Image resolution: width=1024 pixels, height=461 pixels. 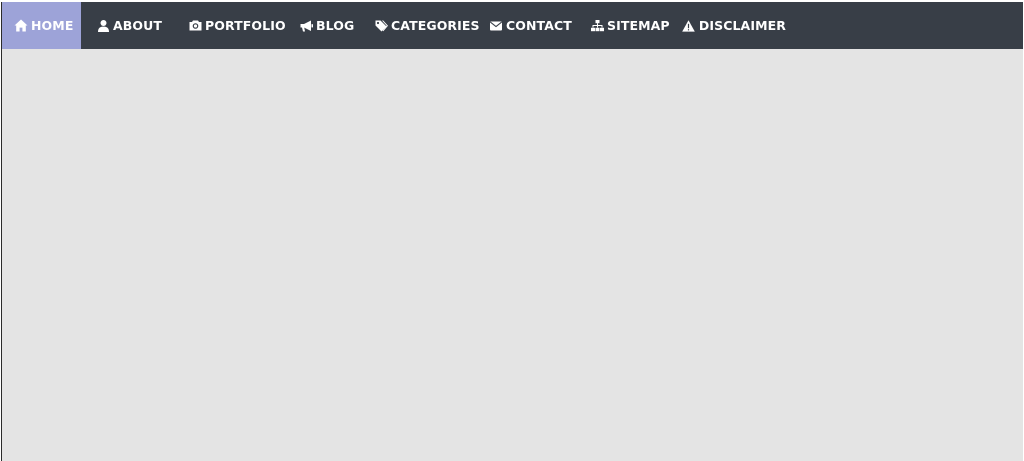 I want to click on nav-item-contact: CONTACT, so click(x=529, y=25).